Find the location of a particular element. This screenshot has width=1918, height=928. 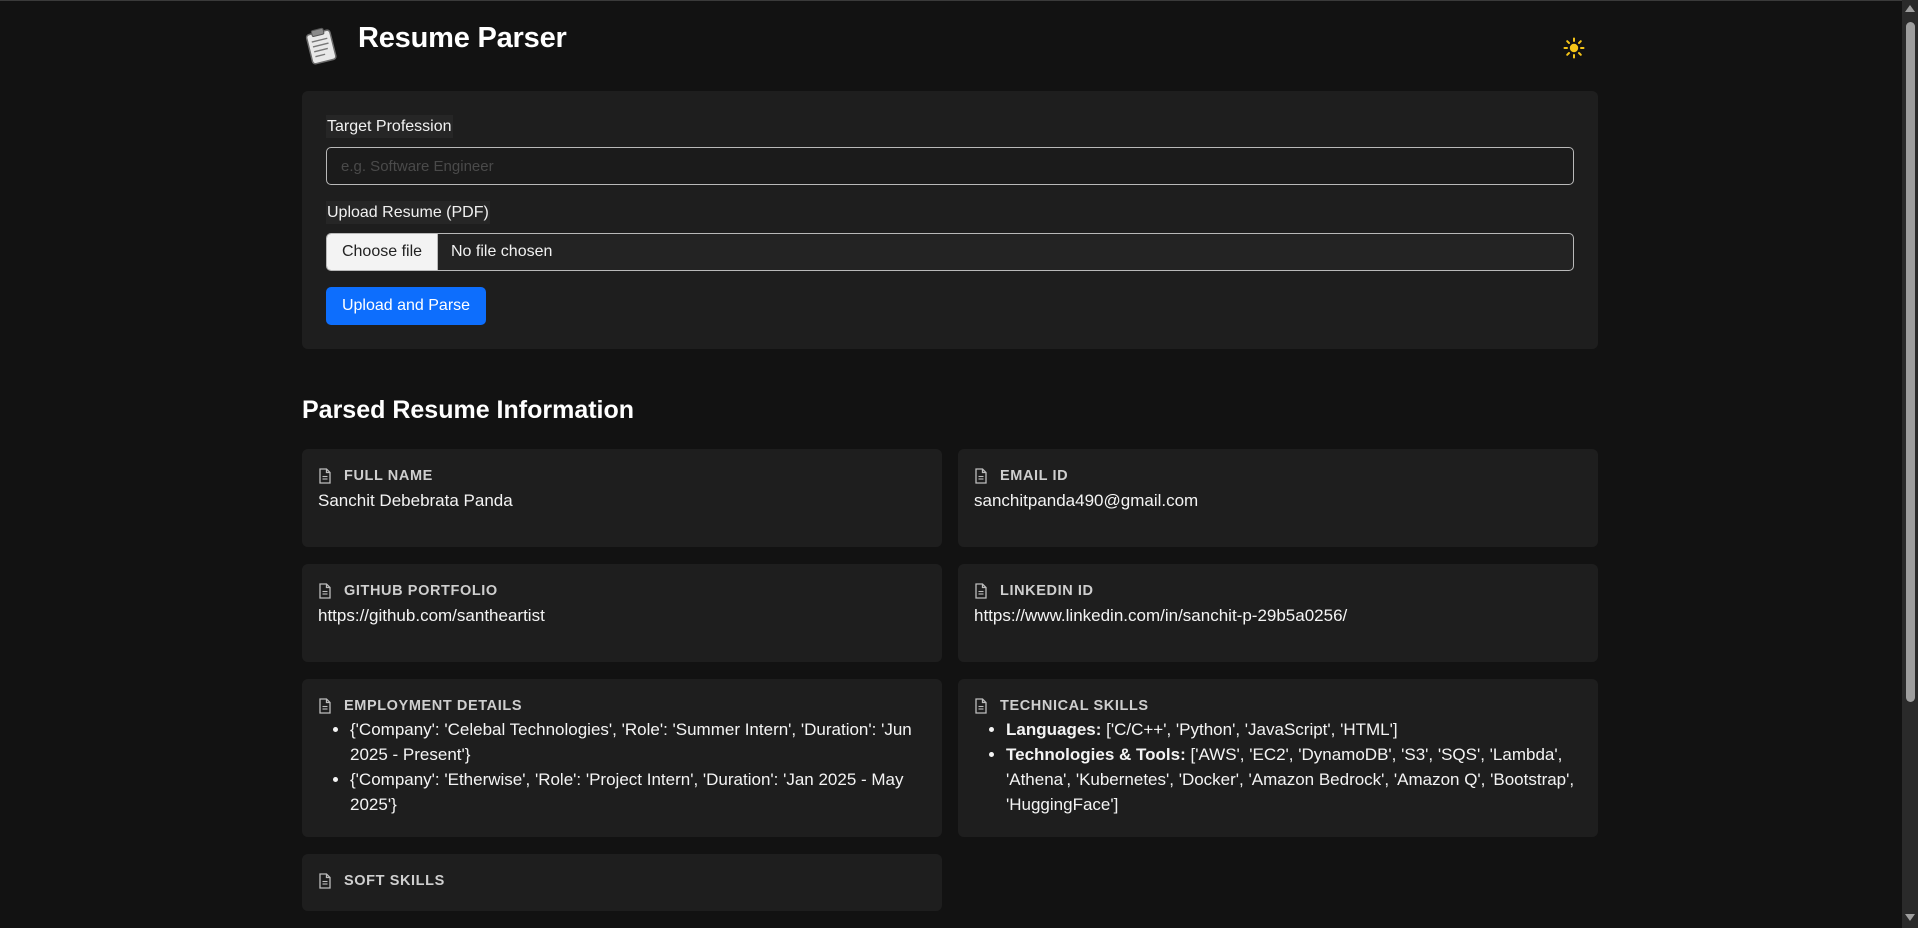

app-title: Resume Parser is located at coordinates (462, 38).